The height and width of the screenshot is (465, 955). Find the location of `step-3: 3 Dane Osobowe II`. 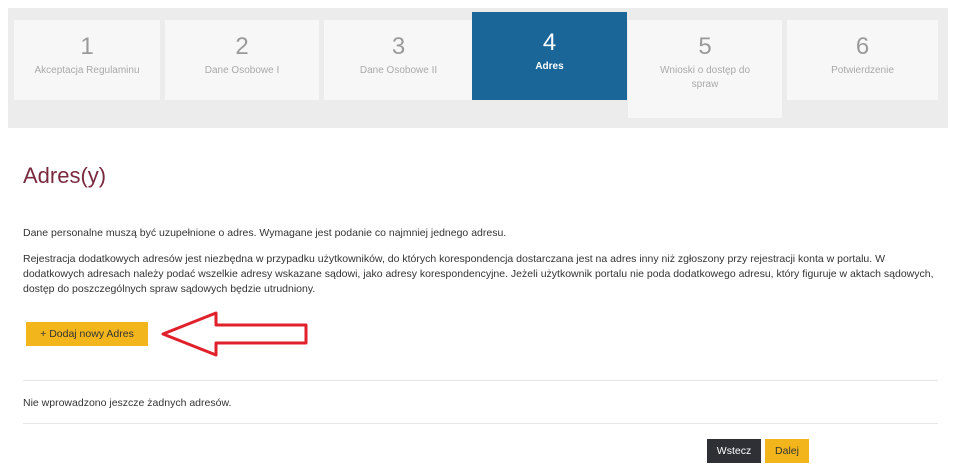

step-3: 3 Dane Osobowe II is located at coordinates (398, 60).